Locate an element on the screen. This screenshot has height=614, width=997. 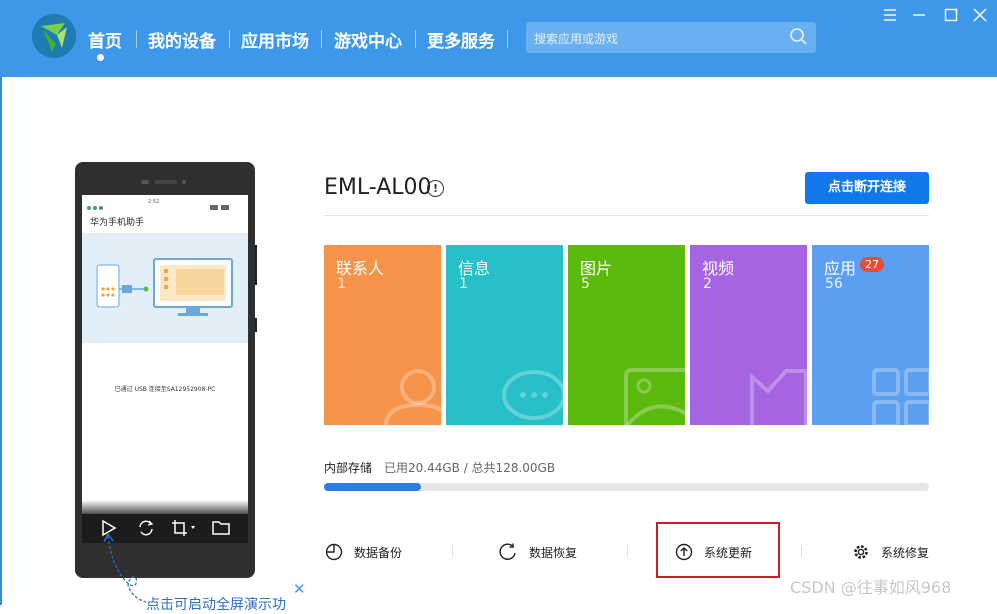
storage-progress-fill is located at coordinates (372, 487).